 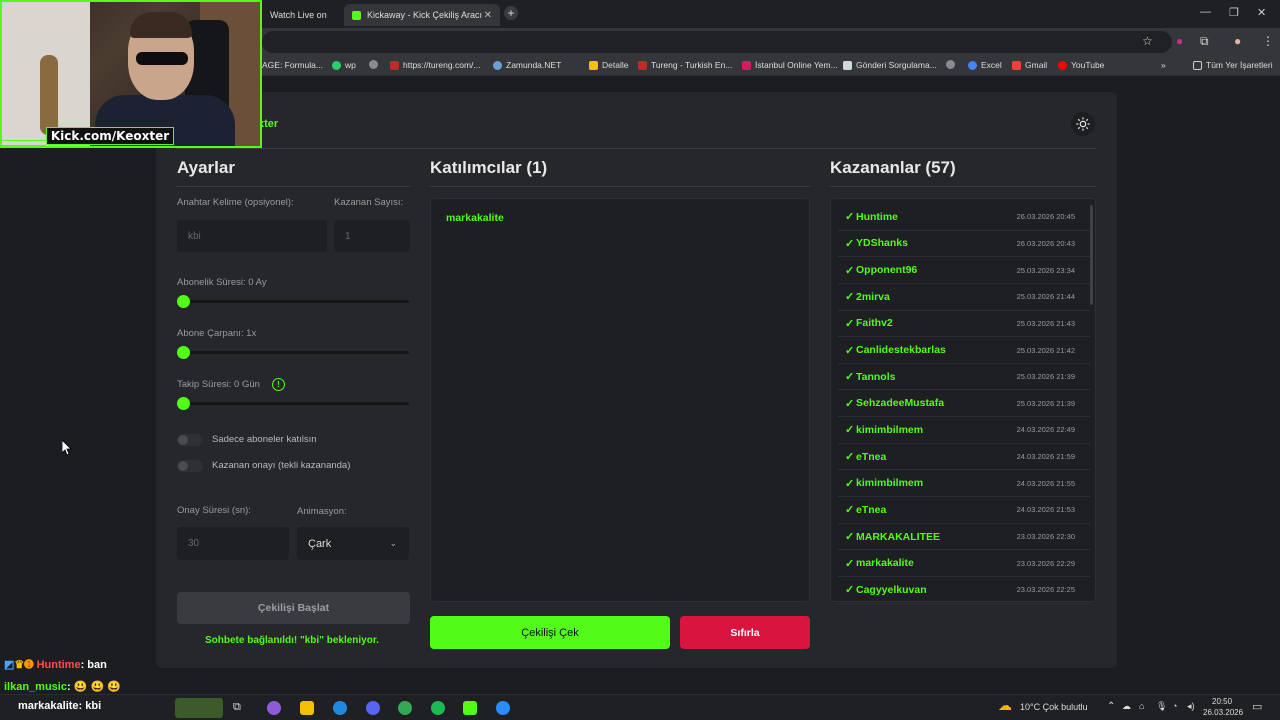 What do you see at coordinates (278, 384) in the screenshot?
I see `info-icon: !` at bounding box center [278, 384].